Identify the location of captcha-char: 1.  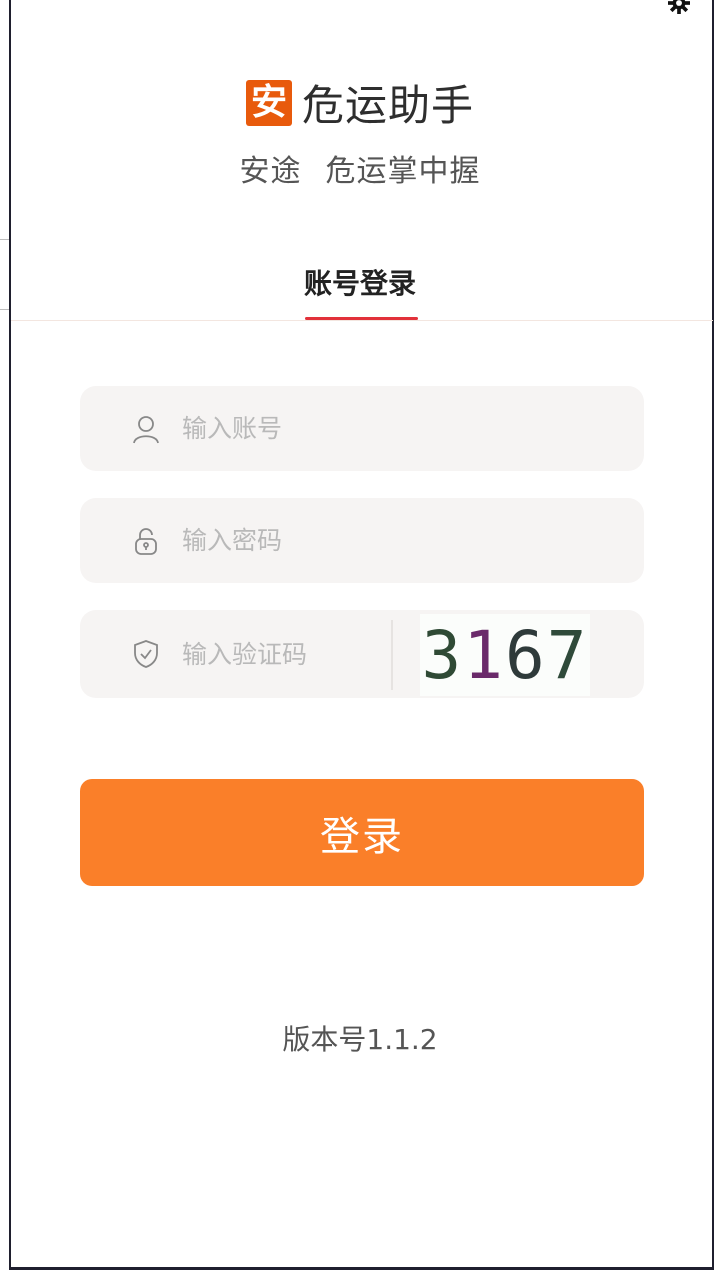
(484, 655).